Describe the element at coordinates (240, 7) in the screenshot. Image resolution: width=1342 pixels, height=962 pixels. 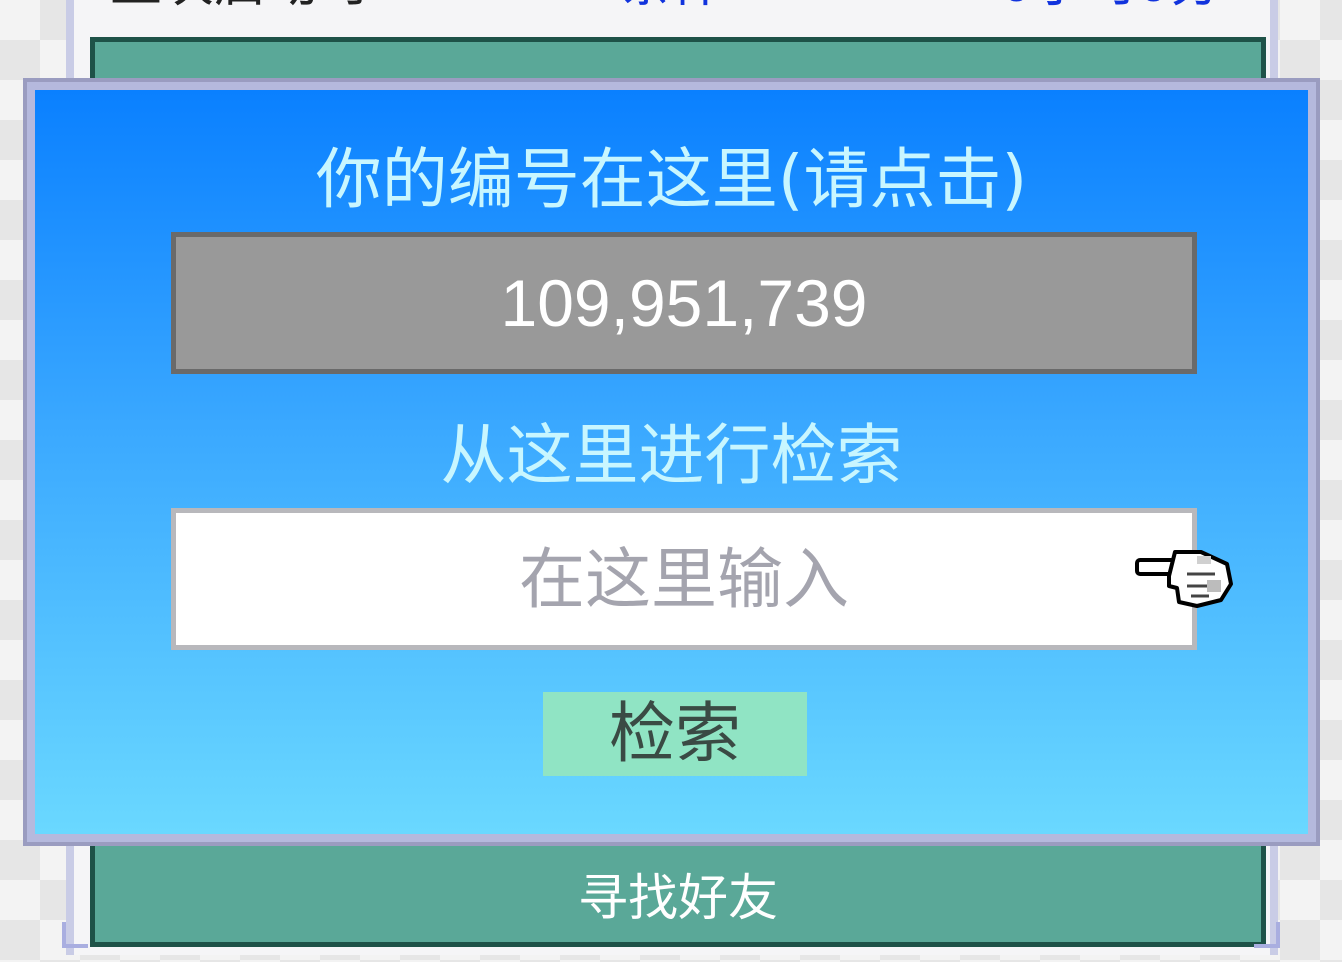
I see `last-launch-label: 上次启动时` at that location.